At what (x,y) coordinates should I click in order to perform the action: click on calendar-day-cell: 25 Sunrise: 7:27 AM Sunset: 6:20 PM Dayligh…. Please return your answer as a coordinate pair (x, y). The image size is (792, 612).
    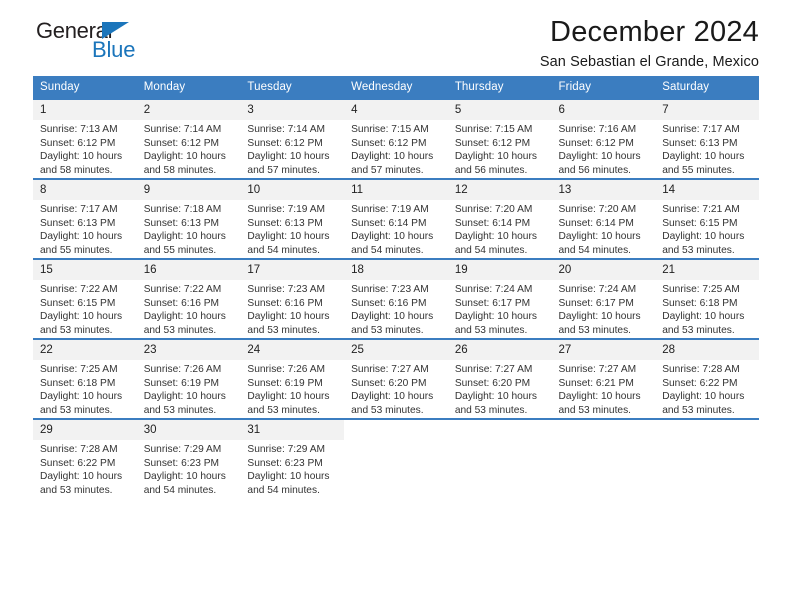
    Looking at the image, I should click on (396, 378).